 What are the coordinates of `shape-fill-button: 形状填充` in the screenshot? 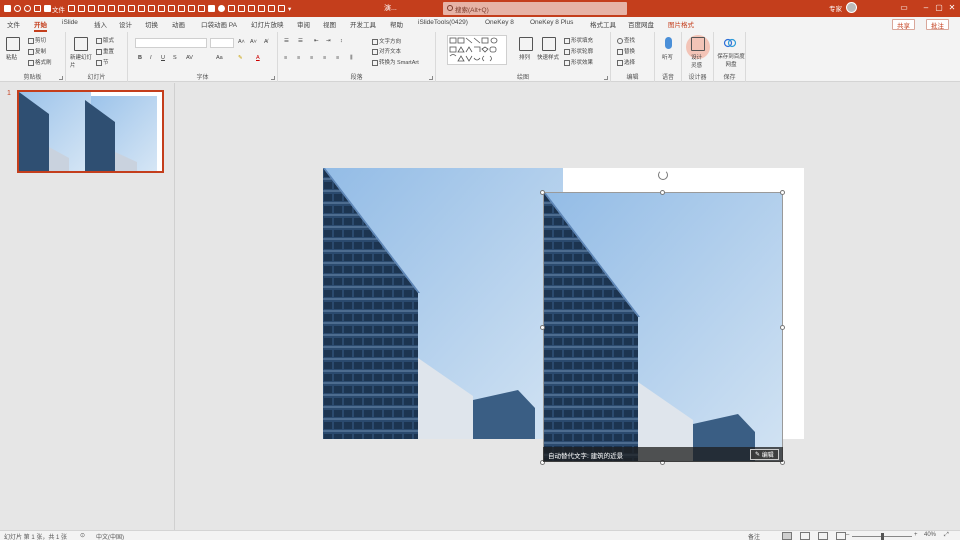 It's located at (578, 40).